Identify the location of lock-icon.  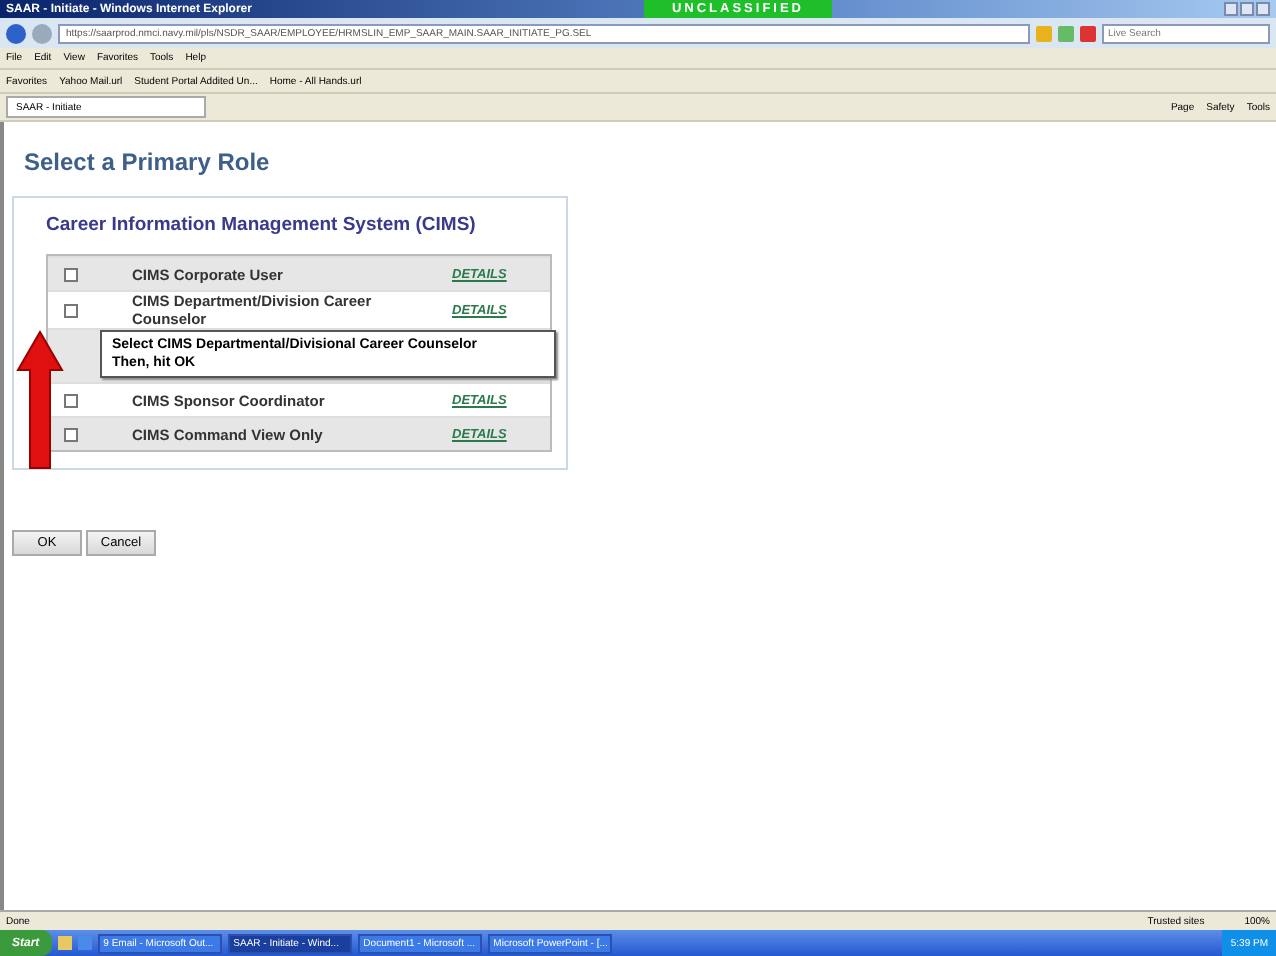
(1044, 33).